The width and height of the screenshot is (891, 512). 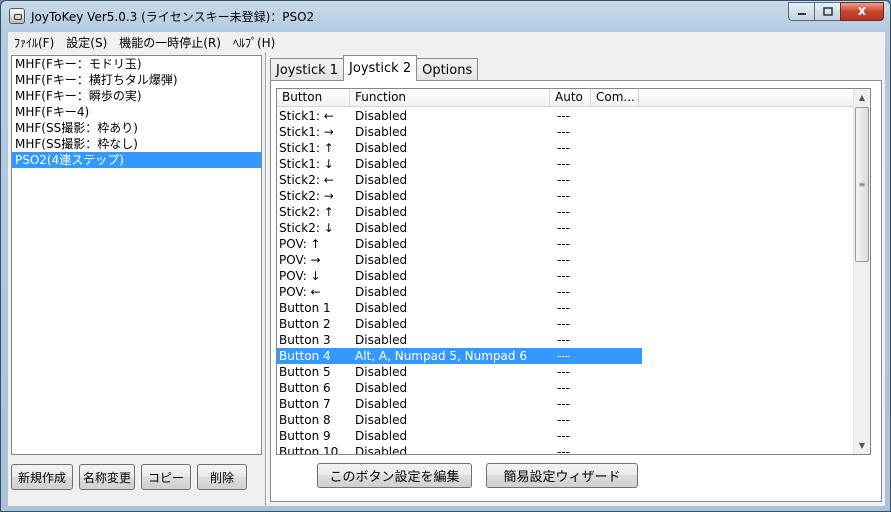 What do you see at coordinates (566, 180) in the screenshot?
I see `list-row: Stick2: ← Disabled ---` at bounding box center [566, 180].